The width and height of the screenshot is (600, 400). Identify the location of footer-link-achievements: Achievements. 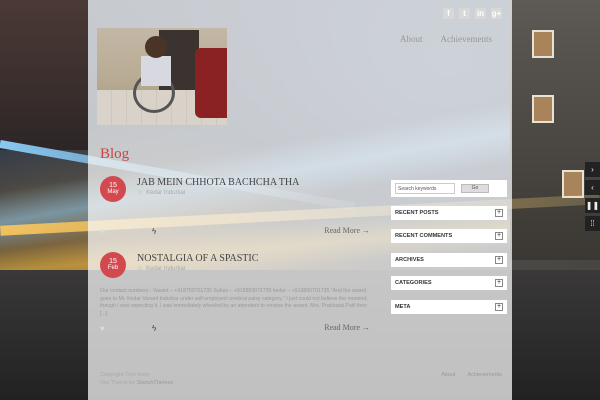
(484, 375).